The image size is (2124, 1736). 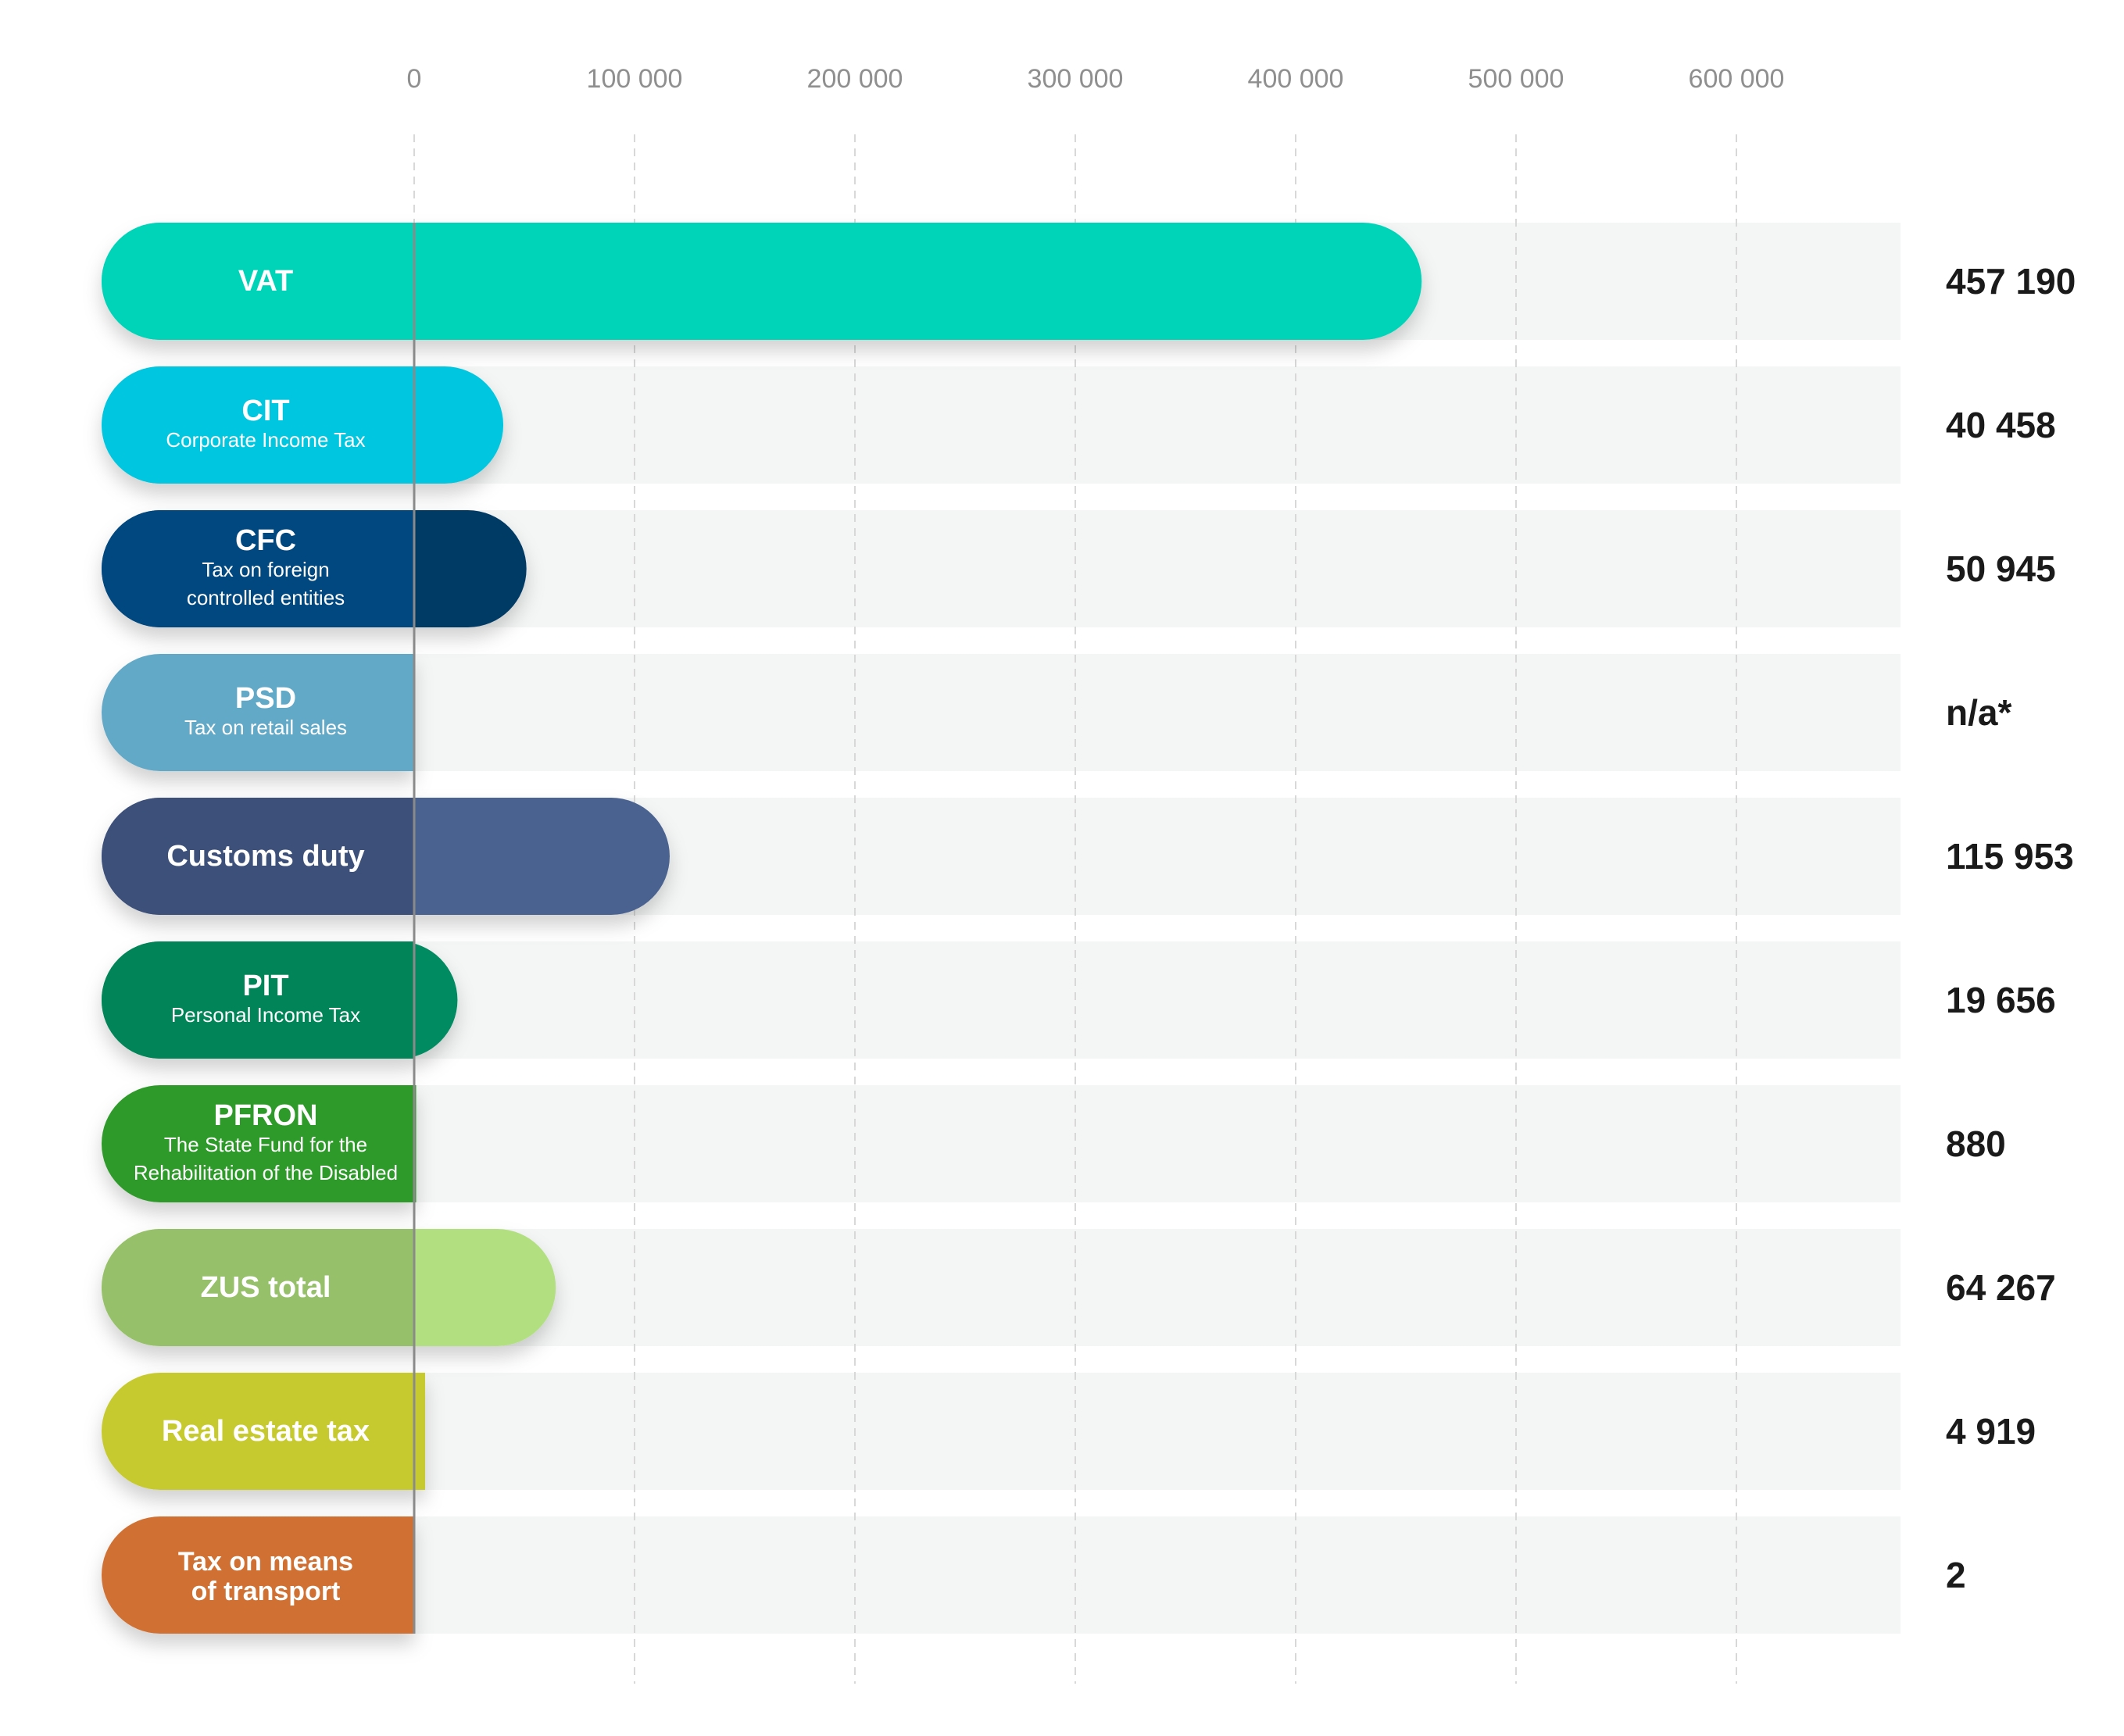 I want to click on category-label: ZUS total, so click(x=266, y=1287).